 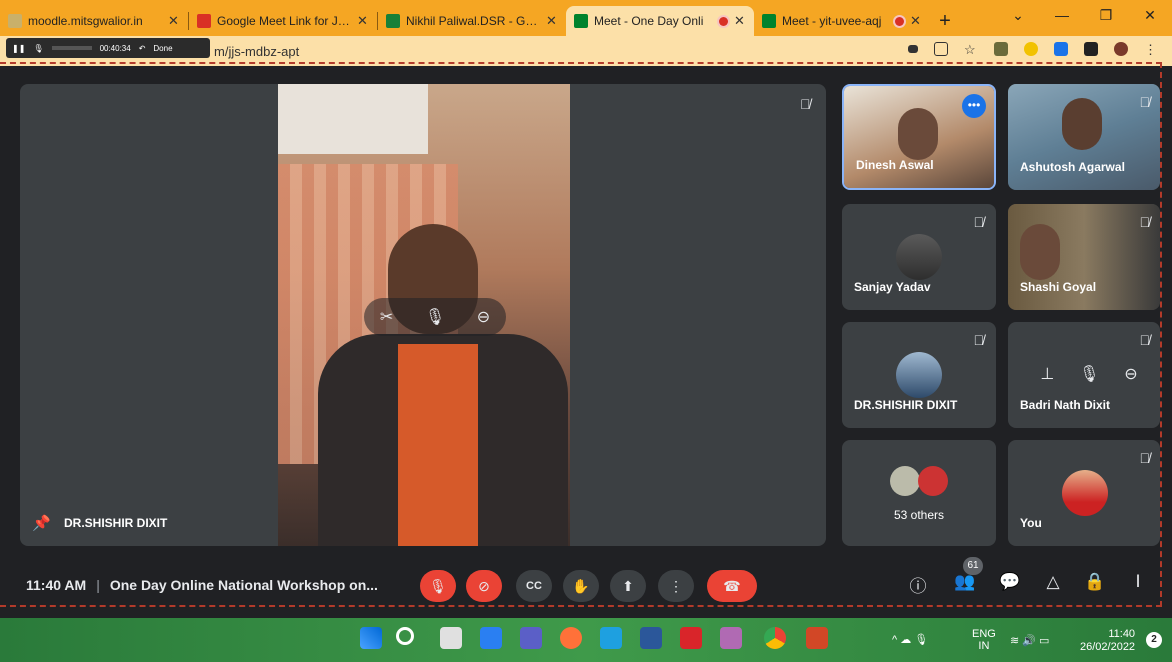 What do you see at coordinates (974, 106) in the screenshot?
I see `more-options-icon: •••` at bounding box center [974, 106].